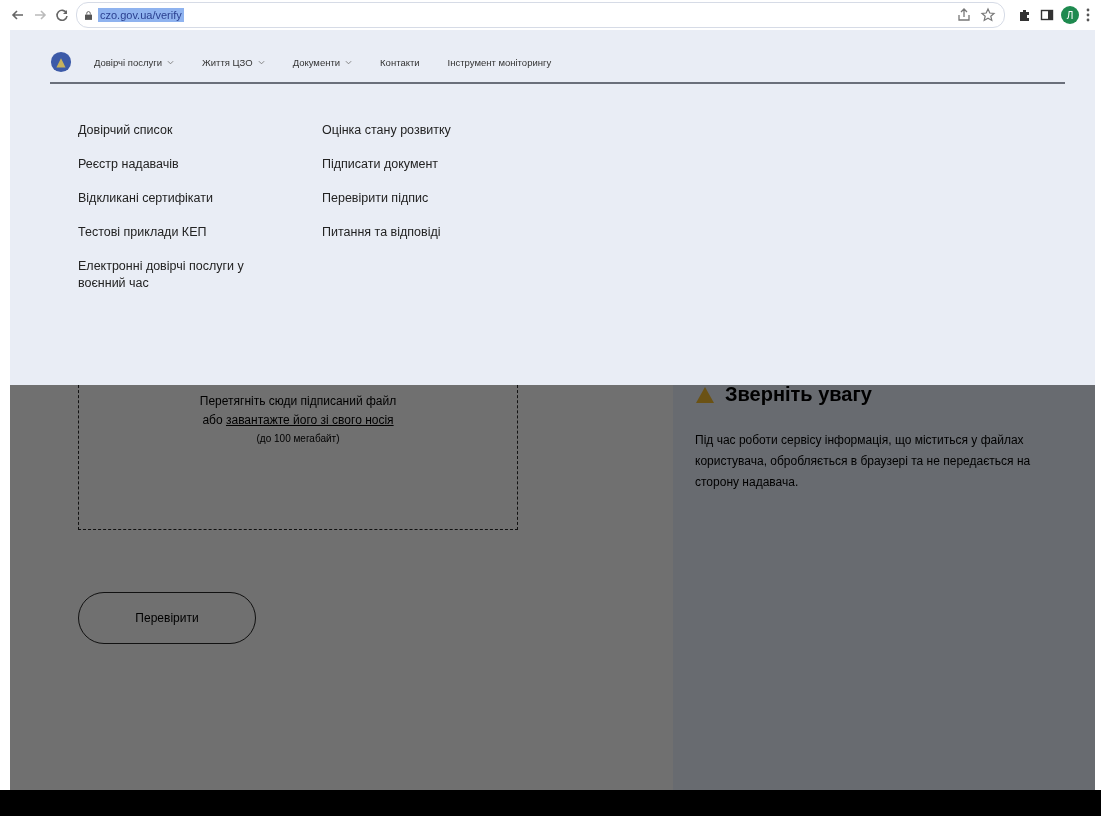  I want to click on upload-instruction: або завантажте його зі свого носія, so click(298, 420).